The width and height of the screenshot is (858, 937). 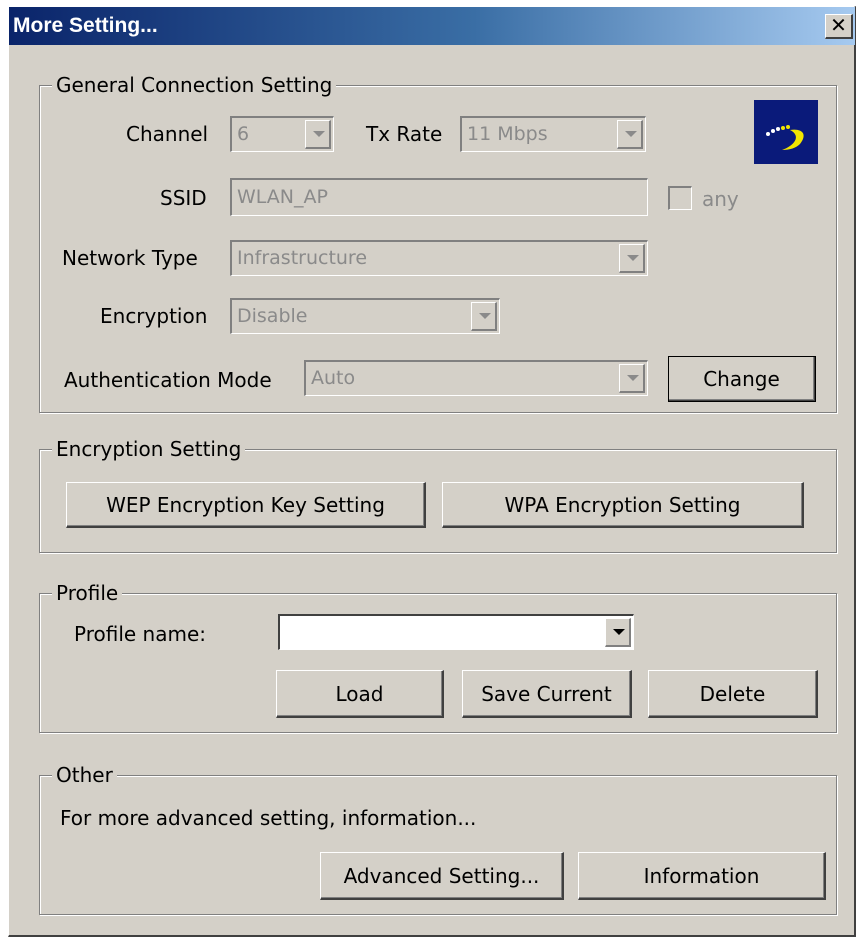 I want to click on general-connection-legend: General Connection Setting, so click(x=194, y=85).